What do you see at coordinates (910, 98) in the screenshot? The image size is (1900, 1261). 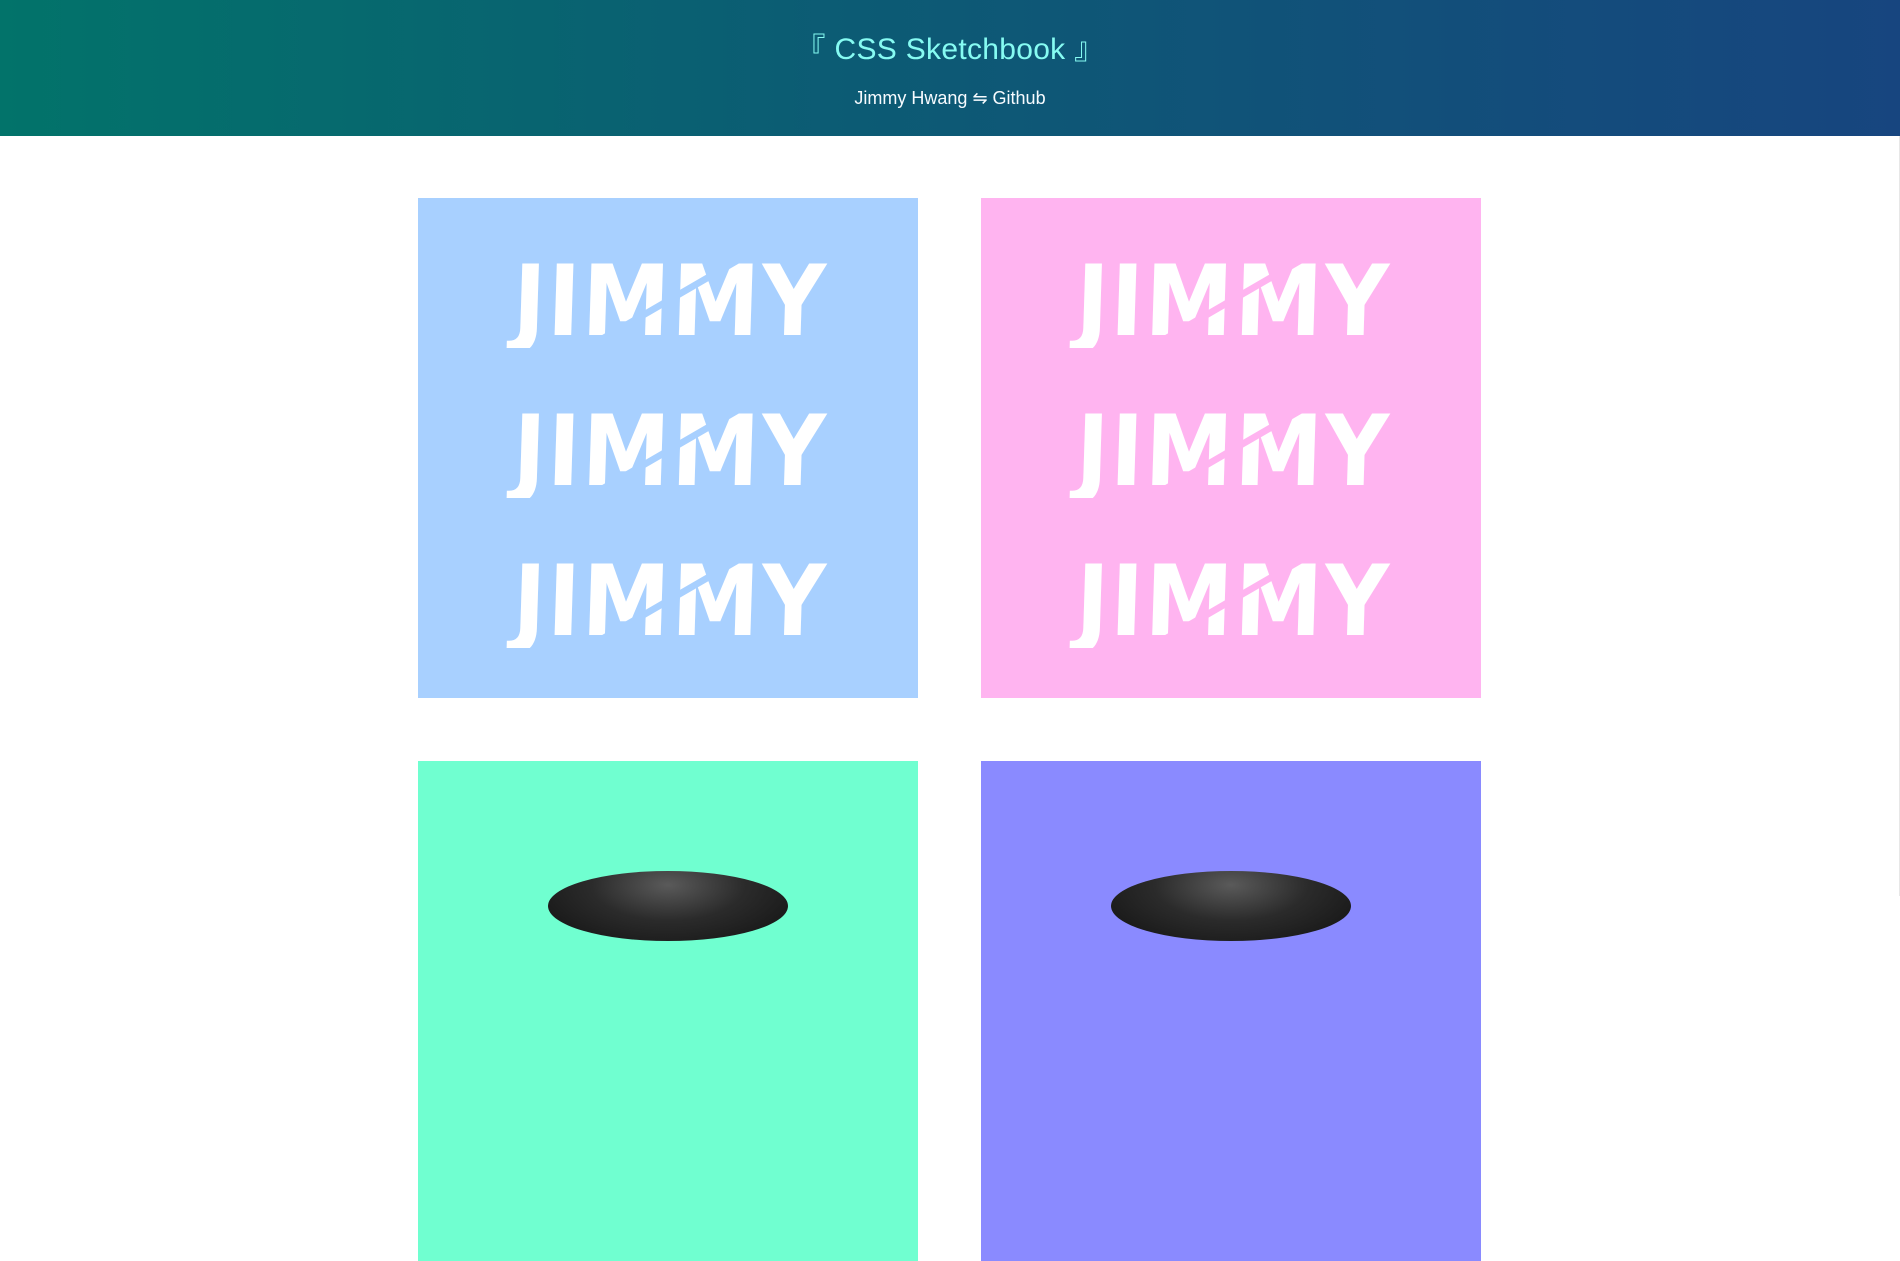 I see `author-name: Jimmy Hwang` at bounding box center [910, 98].